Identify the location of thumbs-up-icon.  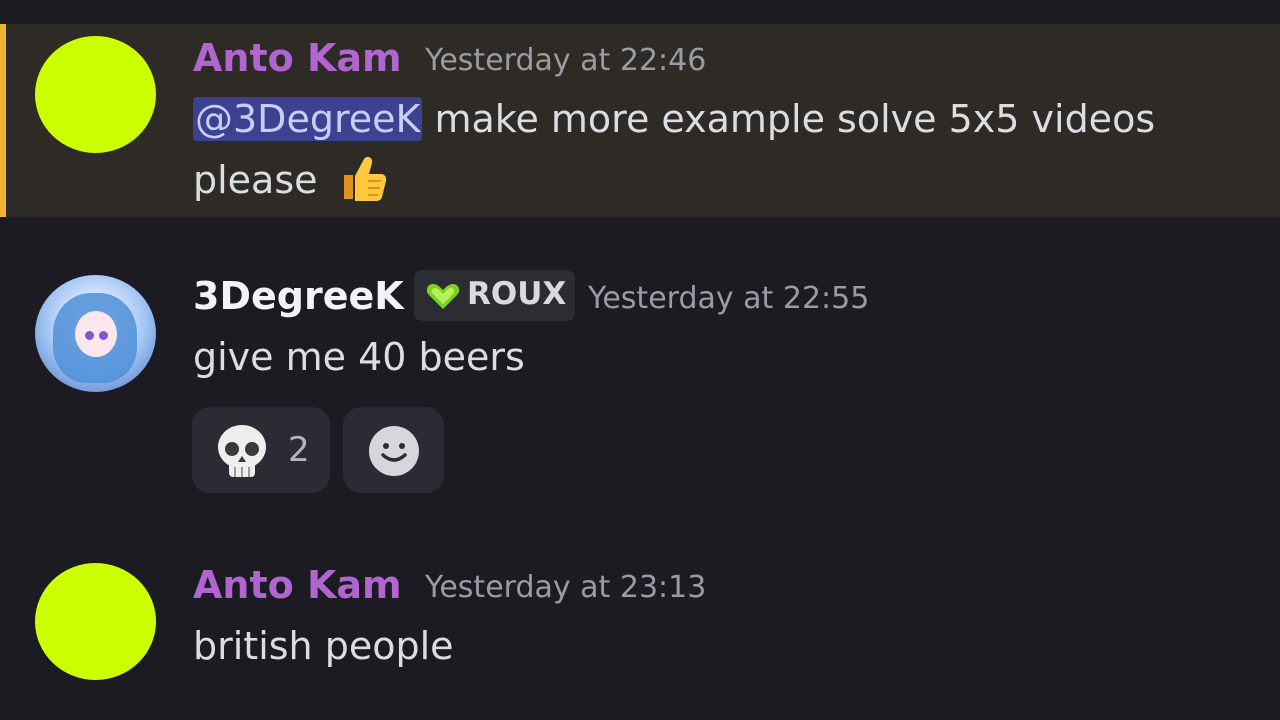
(364, 178).